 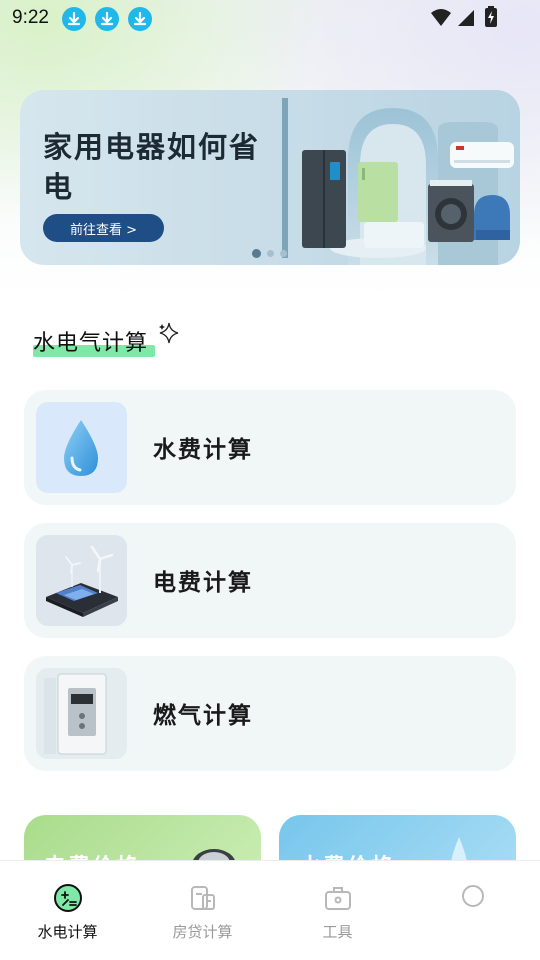 What do you see at coordinates (398, 181) in the screenshot?
I see `appliances-illustration` at bounding box center [398, 181].